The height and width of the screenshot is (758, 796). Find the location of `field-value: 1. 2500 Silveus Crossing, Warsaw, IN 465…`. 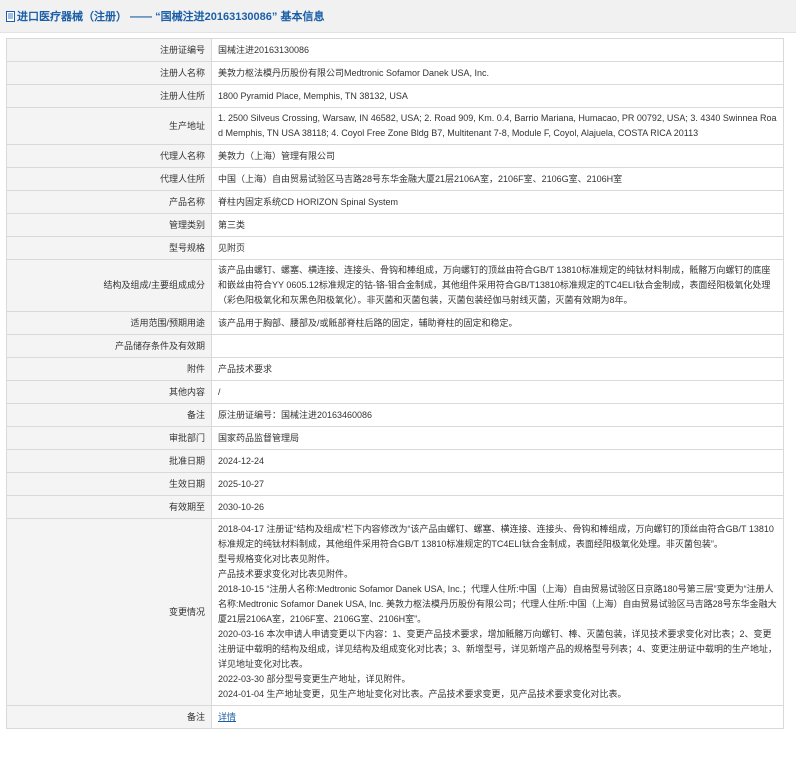

field-value: 1. 2500 Silveus Crossing, Warsaw, IN 465… is located at coordinates (497, 126).